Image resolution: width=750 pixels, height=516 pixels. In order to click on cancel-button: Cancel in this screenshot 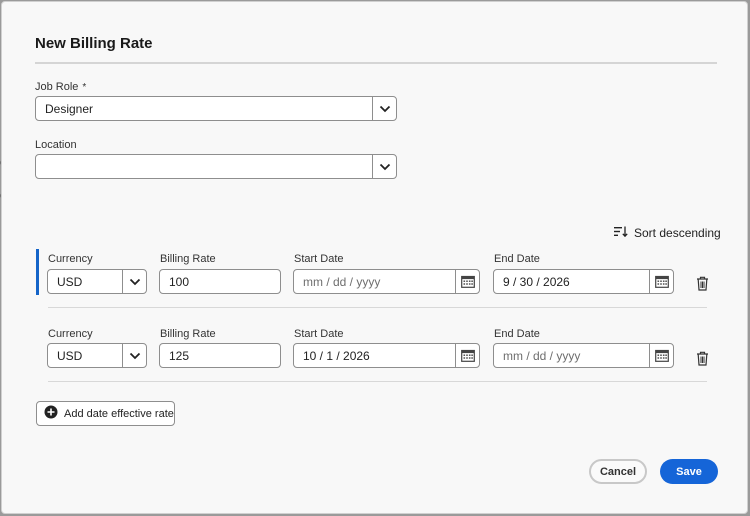, I will do `click(618, 471)`.